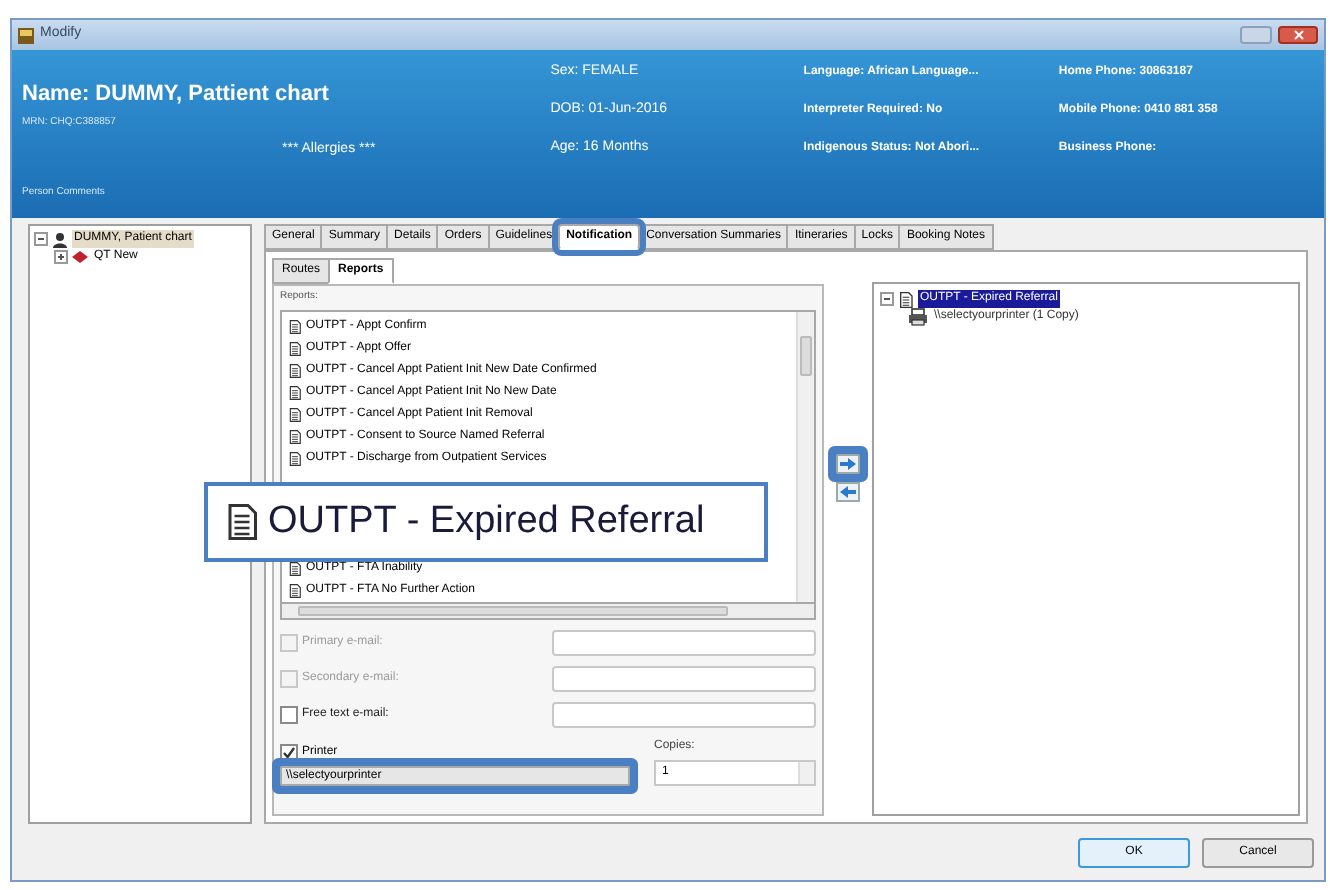 This screenshot has height=890, width=1330. Describe the element at coordinates (805, 456) in the screenshot. I see `scrollbar` at that location.